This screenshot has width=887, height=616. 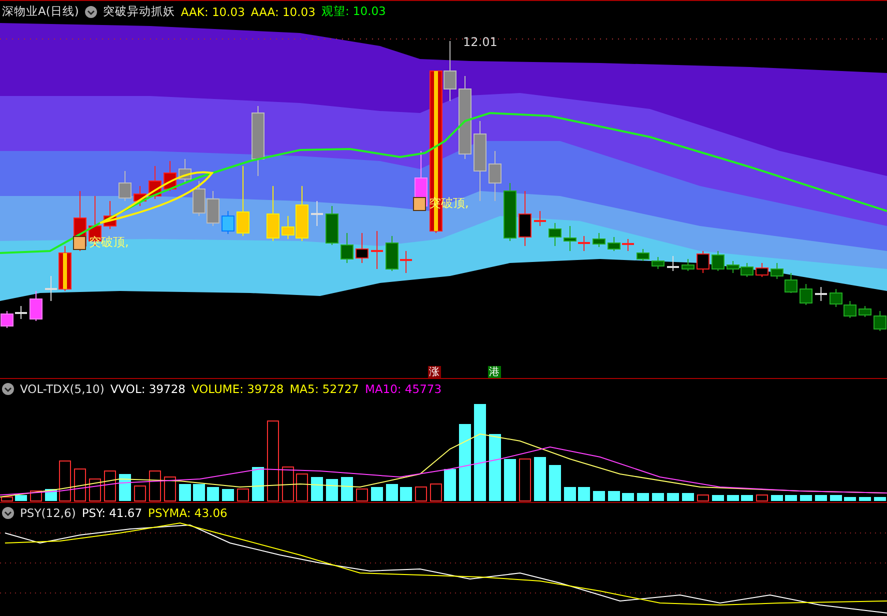 What do you see at coordinates (188, 513) in the screenshot?
I see `indicator-reading: PSYMA: 43.06` at bounding box center [188, 513].